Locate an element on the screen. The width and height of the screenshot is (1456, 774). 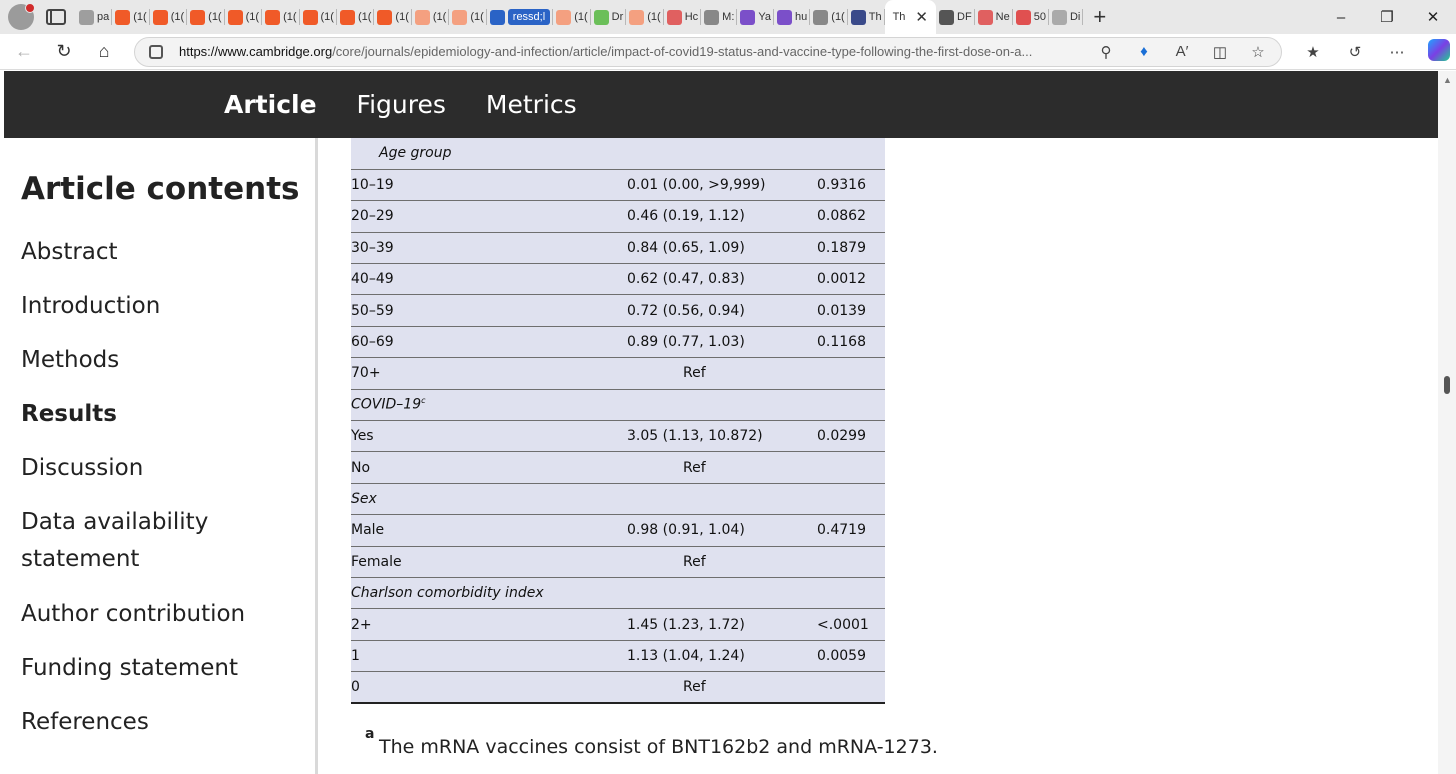
sidebar-item-references: References is located at coordinates (161, 722).